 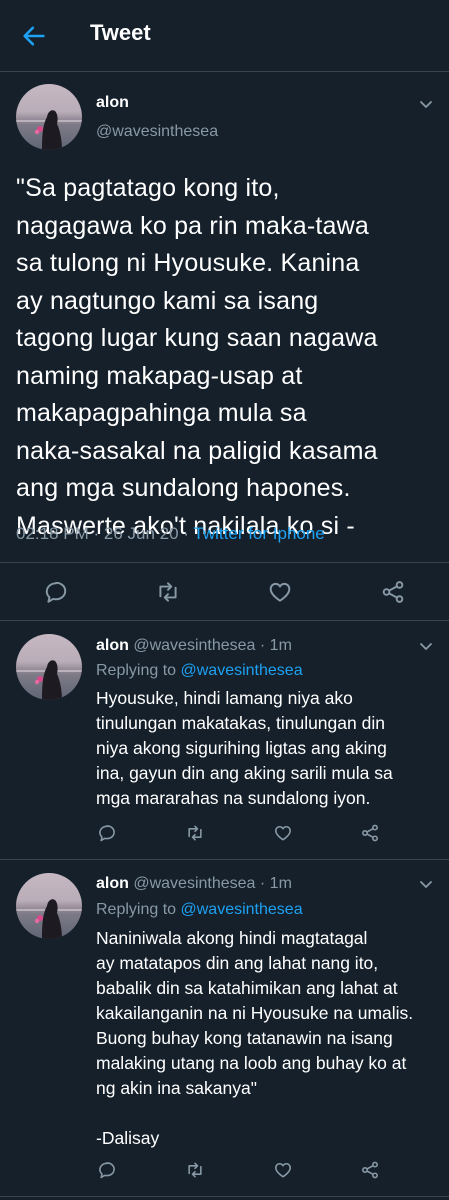 I want to click on reply-text-line: ay matatapos din ang lahat nang ito,, so click(x=237, y=963).